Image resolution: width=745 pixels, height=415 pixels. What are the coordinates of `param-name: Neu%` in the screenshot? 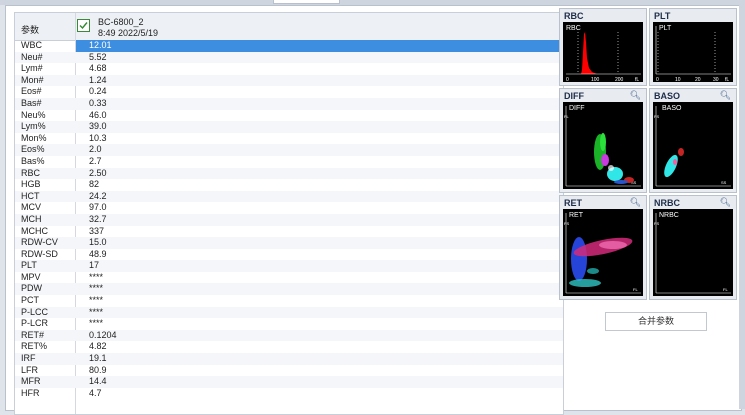 It's located at (33, 114).